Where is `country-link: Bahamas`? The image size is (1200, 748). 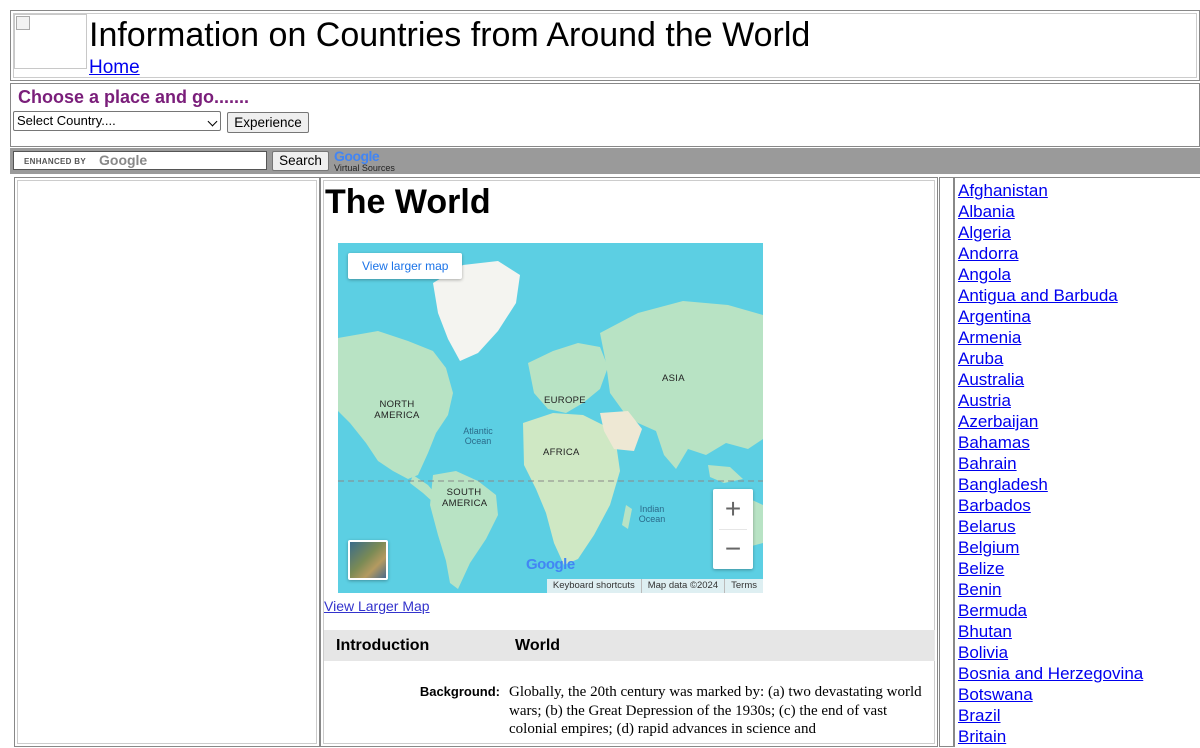
country-link: Bahamas is located at coordinates (994, 442).